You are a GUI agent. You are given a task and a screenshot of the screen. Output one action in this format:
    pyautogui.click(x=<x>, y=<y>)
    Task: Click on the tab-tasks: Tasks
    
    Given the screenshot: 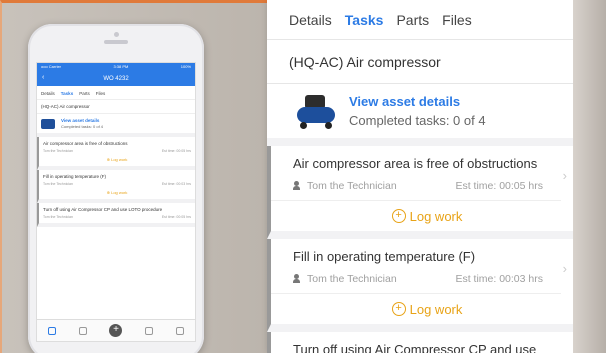 What is the action you would take?
    pyautogui.click(x=364, y=20)
    